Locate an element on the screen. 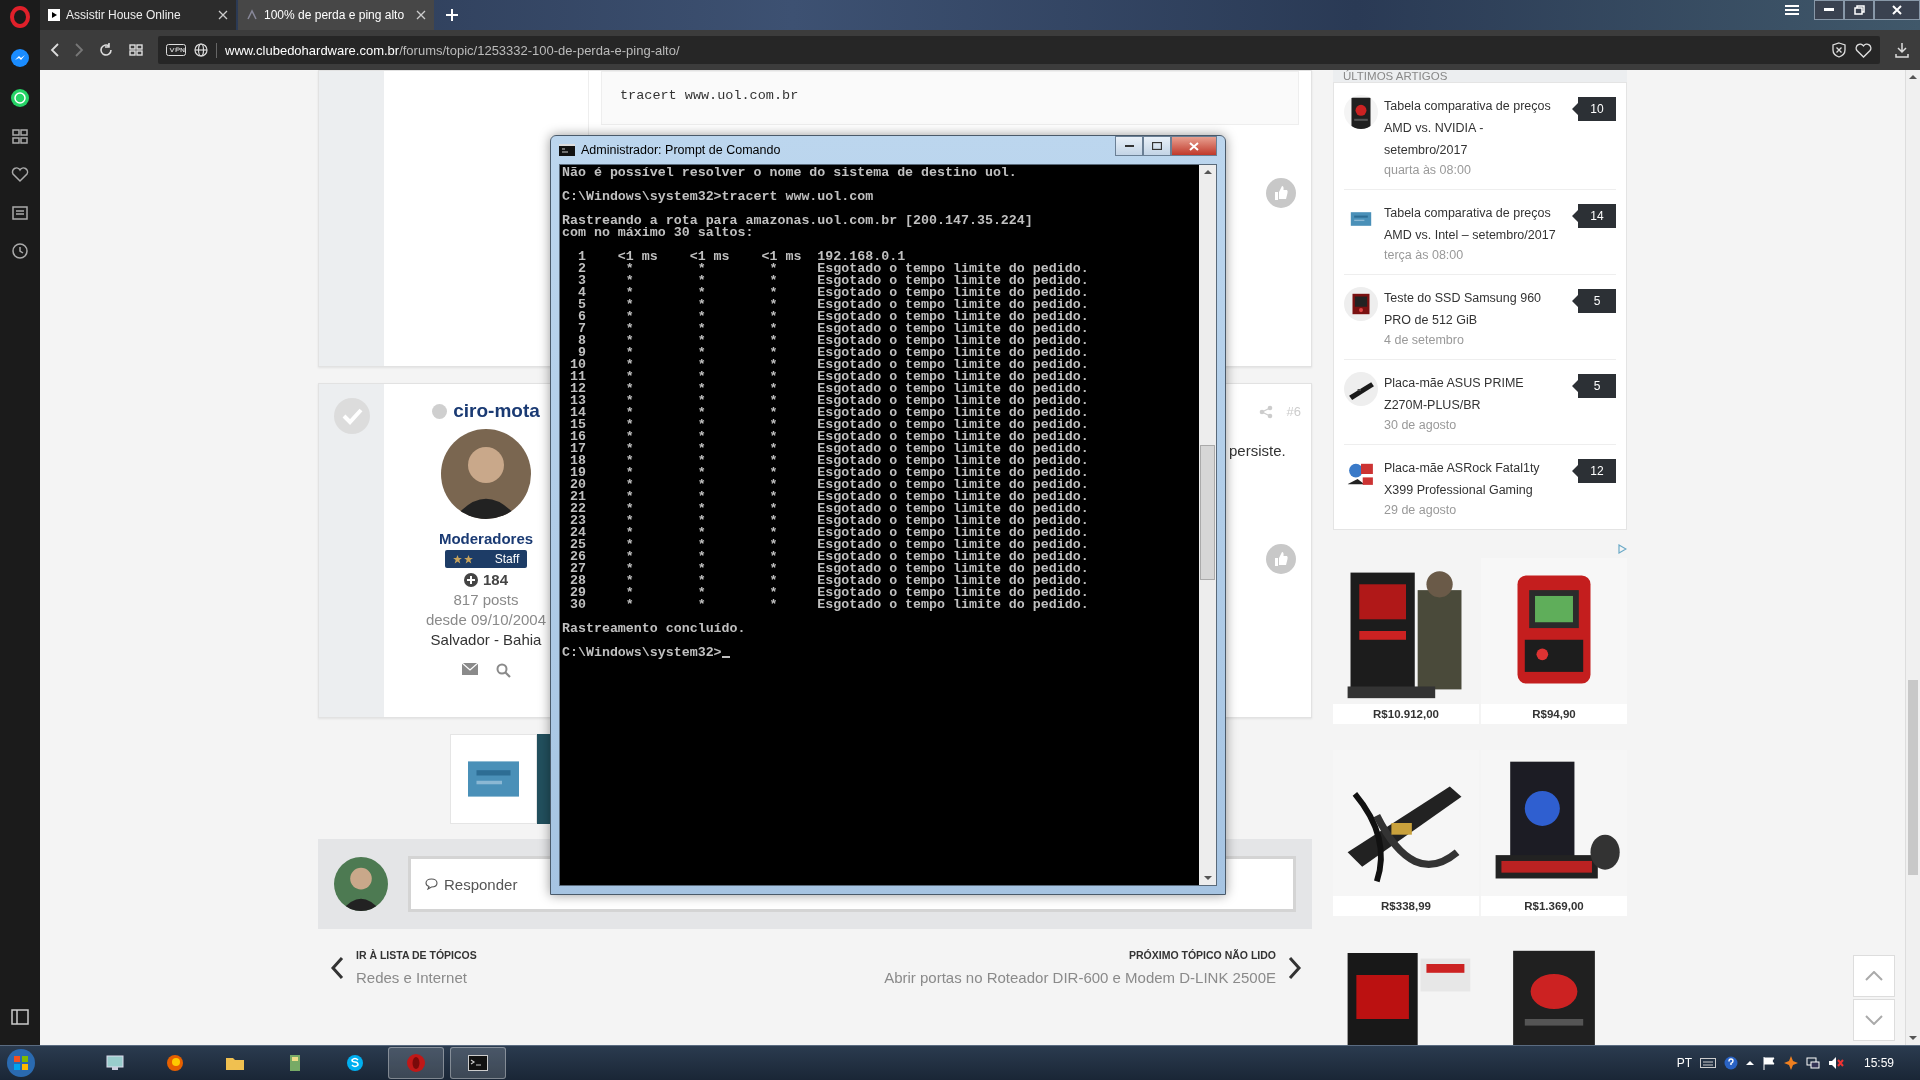 The height and width of the screenshot is (1080, 1920). comment-count: 14 is located at coordinates (1594, 216).